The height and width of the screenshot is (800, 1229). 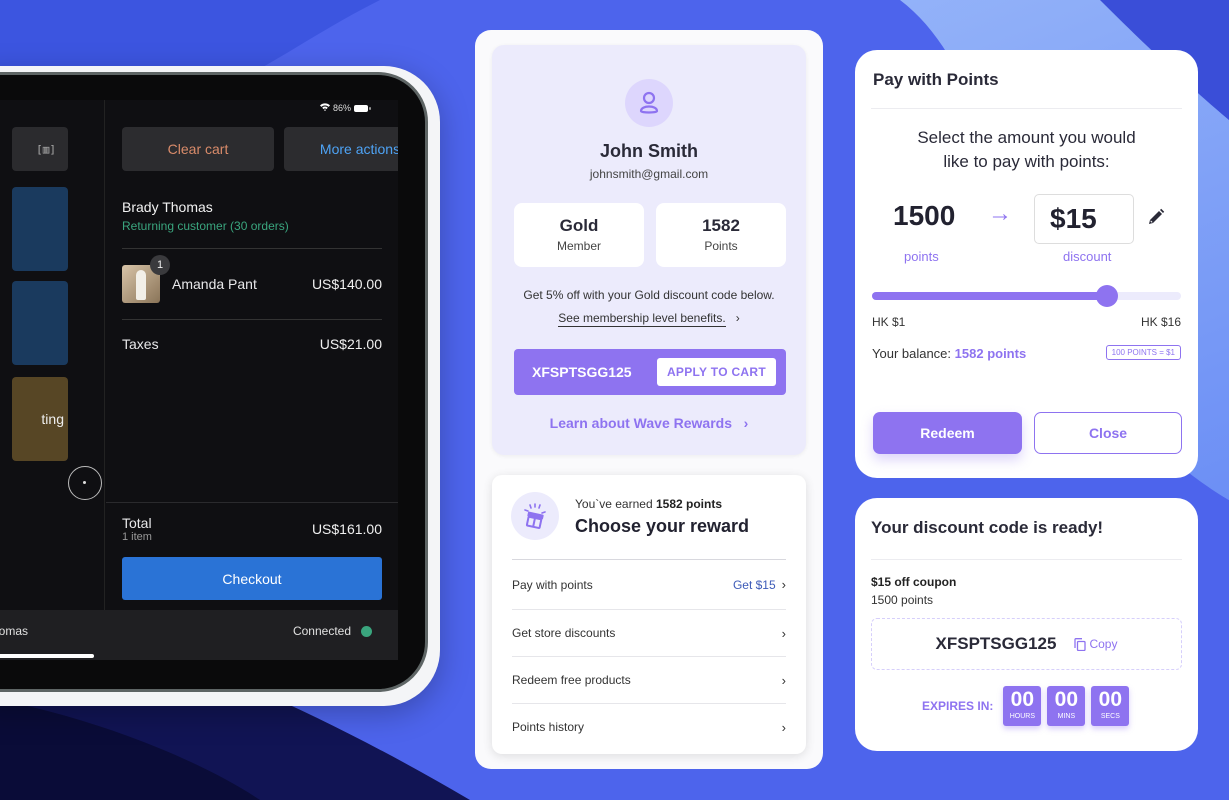 What do you see at coordinates (341, 149) in the screenshot?
I see `more-actions-button: More actions` at bounding box center [341, 149].